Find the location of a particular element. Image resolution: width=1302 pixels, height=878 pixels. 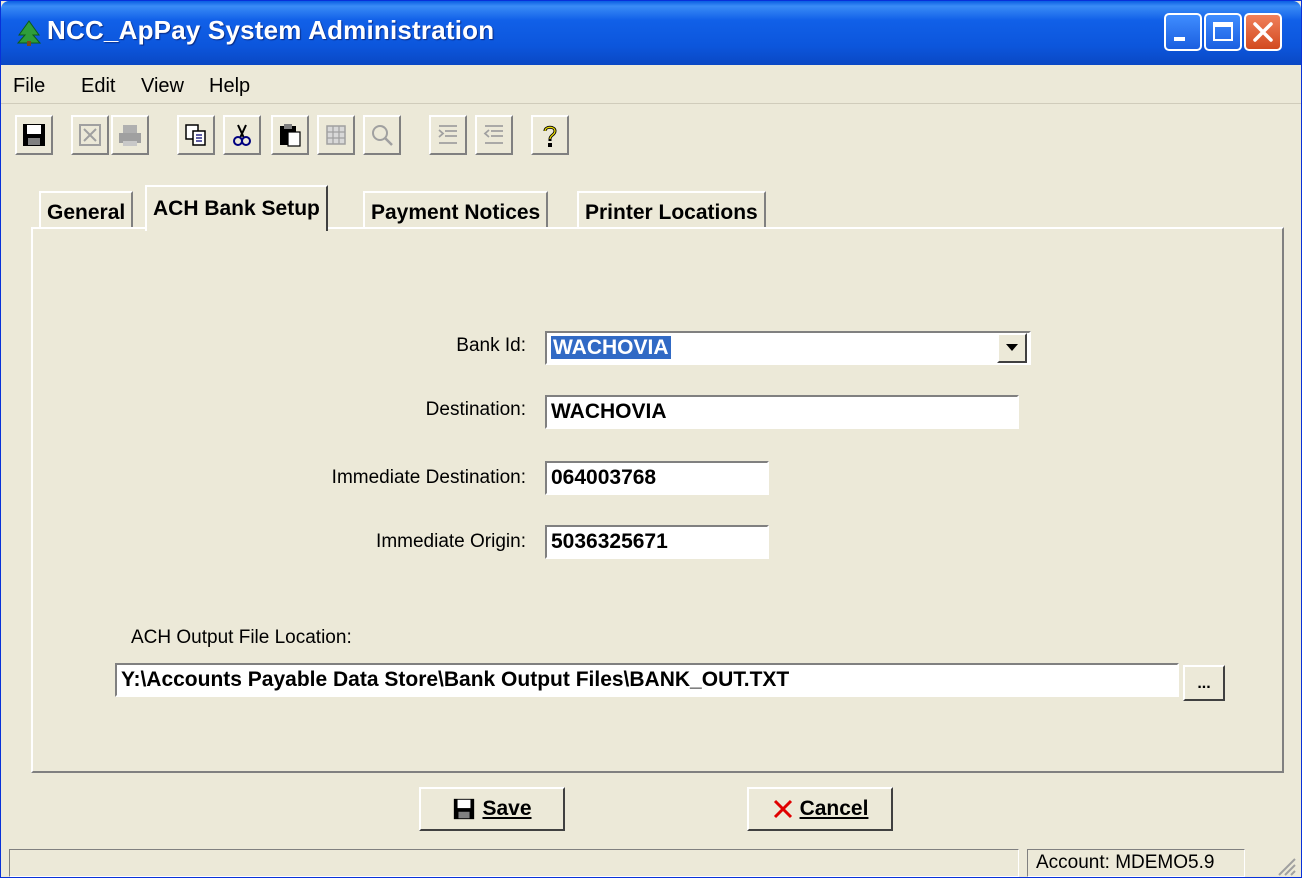

save-button-label: Save is located at coordinates (507, 808).